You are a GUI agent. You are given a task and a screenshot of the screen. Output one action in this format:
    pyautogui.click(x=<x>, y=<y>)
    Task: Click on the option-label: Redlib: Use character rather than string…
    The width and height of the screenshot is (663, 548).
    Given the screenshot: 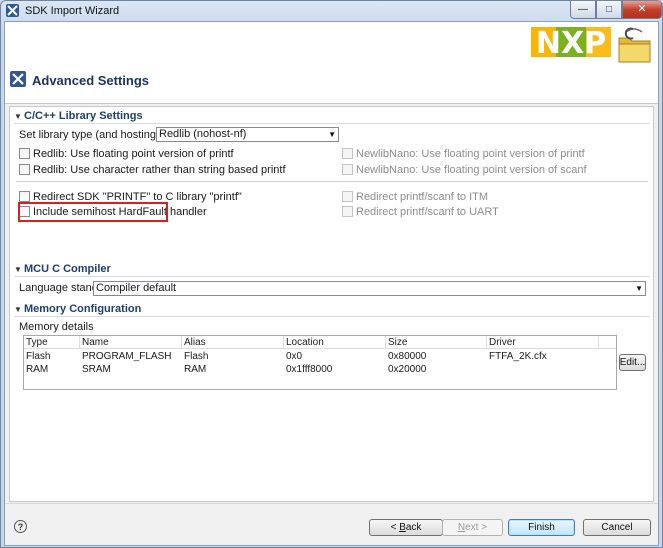 What is the action you would take?
    pyautogui.click(x=159, y=169)
    